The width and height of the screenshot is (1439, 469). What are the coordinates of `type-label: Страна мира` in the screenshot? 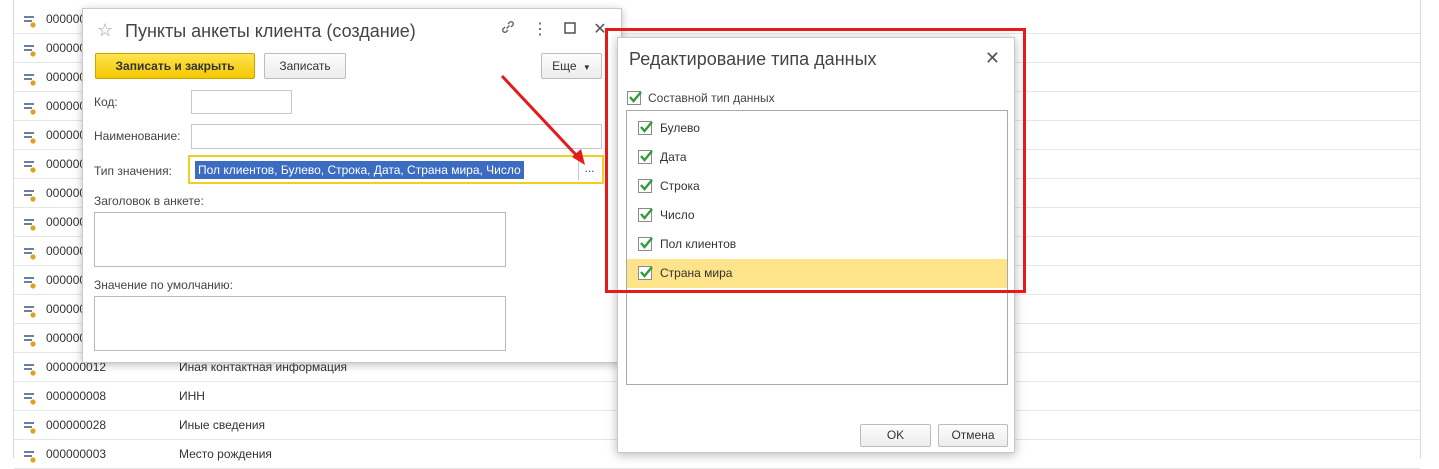 It's located at (696, 273).